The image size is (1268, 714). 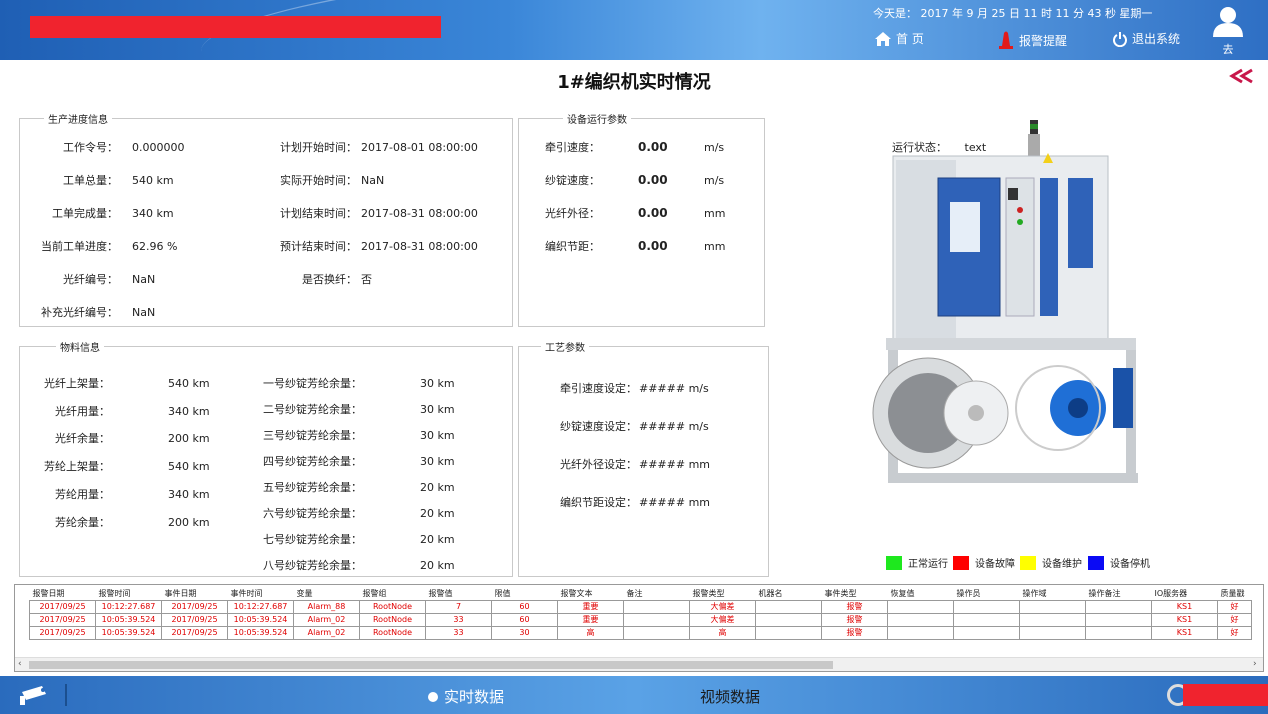 What do you see at coordinates (565, 346) in the screenshot?
I see `panel-title: 工艺参数` at bounding box center [565, 346].